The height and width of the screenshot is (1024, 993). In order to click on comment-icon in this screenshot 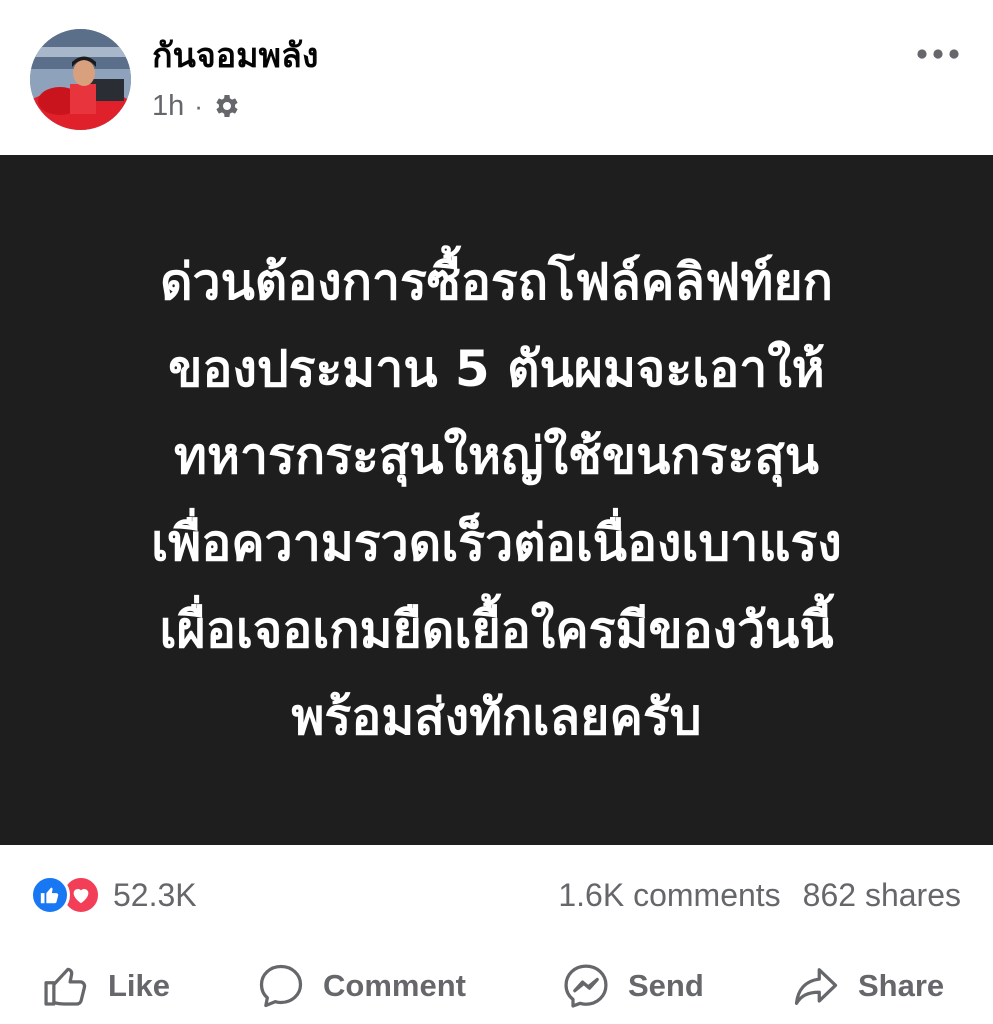, I will do `click(281, 986)`.